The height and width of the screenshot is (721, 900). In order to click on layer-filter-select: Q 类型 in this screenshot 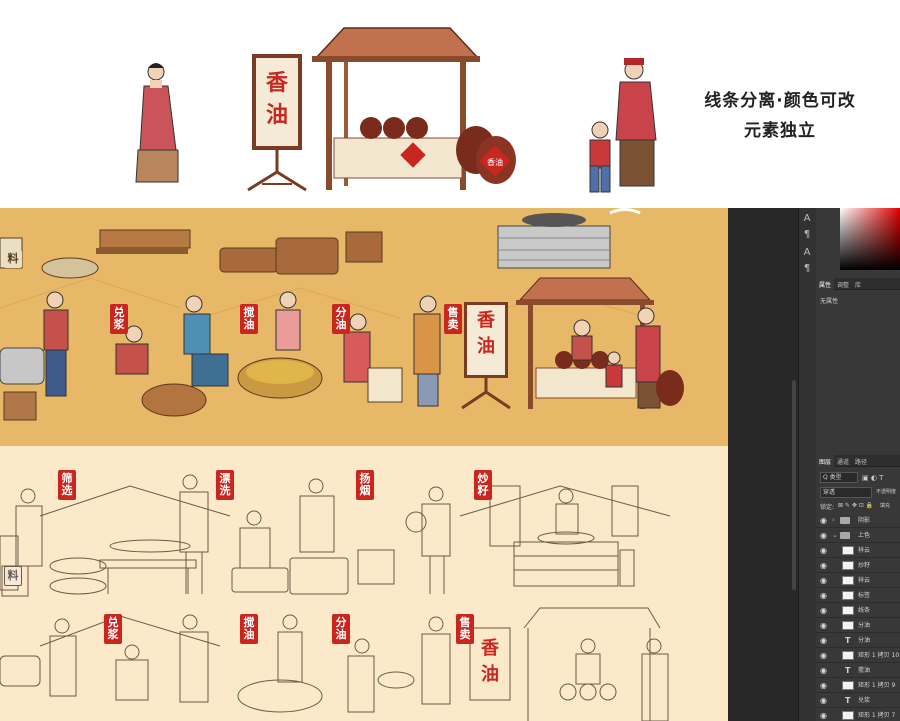, I will do `click(839, 477)`.